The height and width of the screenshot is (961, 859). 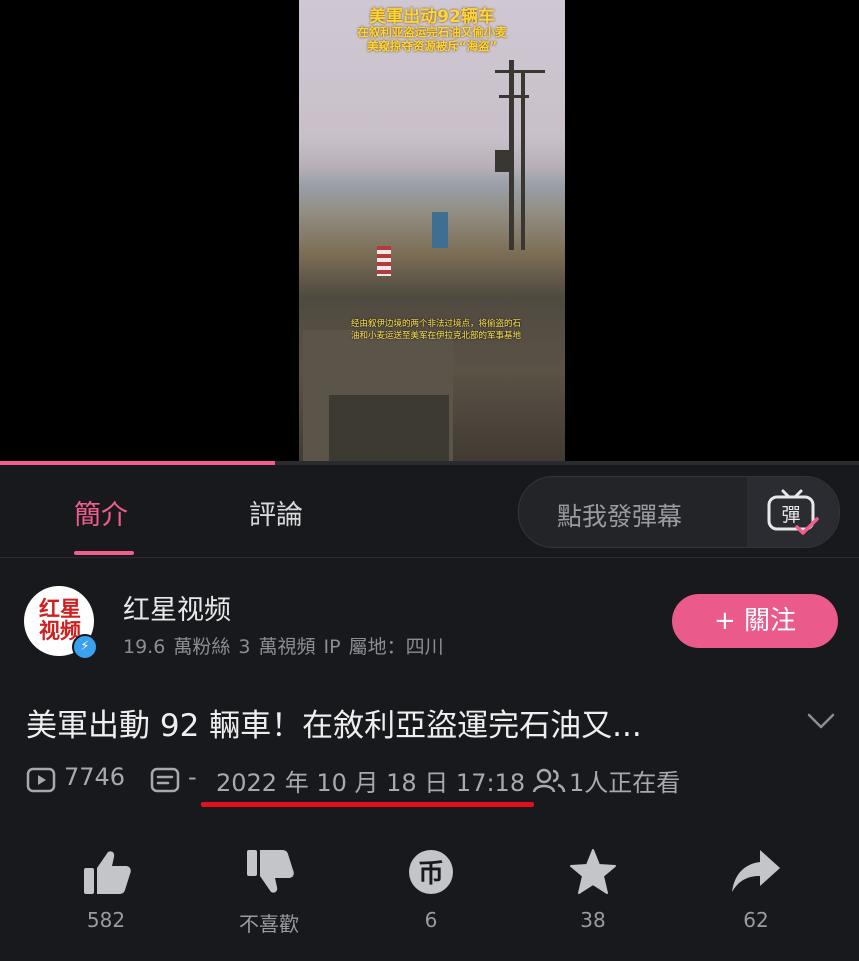 What do you see at coordinates (429, 511) in the screenshot?
I see `tab-bar: 簡介 評論 點我發彈幕 彈` at bounding box center [429, 511].